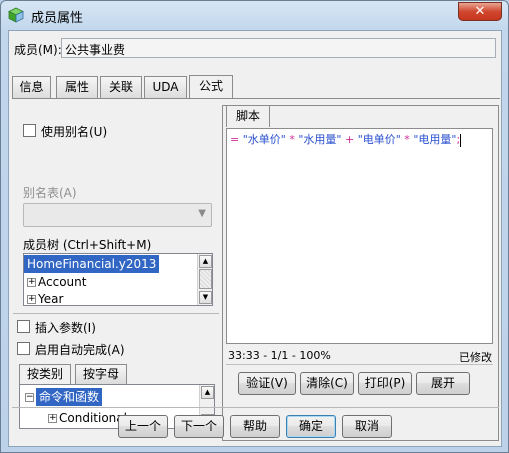 This screenshot has width=509, height=453. What do you see at coordinates (254, 15) in the screenshot?
I see `title-bar: 成员属性 ✕` at bounding box center [254, 15].